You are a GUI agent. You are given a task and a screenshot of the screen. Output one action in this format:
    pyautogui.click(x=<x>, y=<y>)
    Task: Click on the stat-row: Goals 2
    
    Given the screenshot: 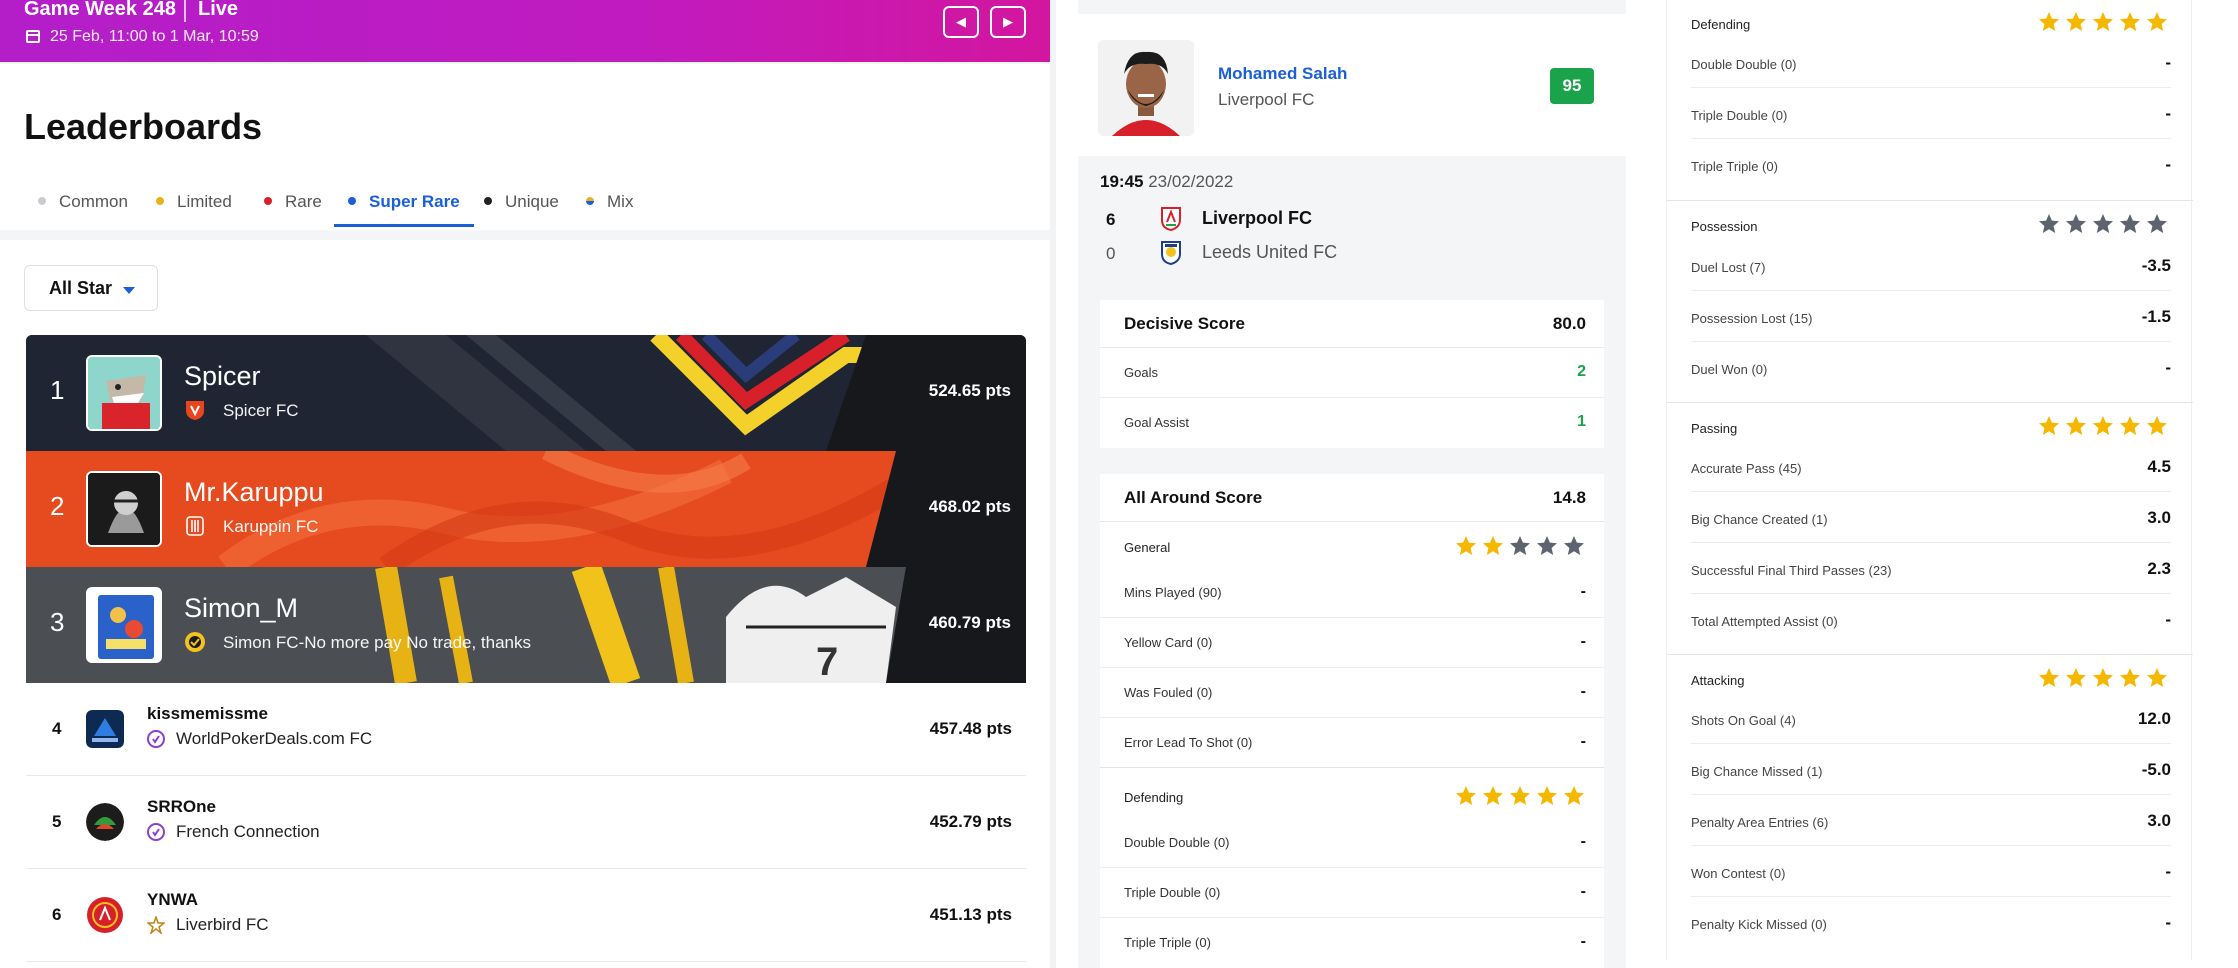 What is the action you would take?
    pyautogui.click(x=1352, y=373)
    